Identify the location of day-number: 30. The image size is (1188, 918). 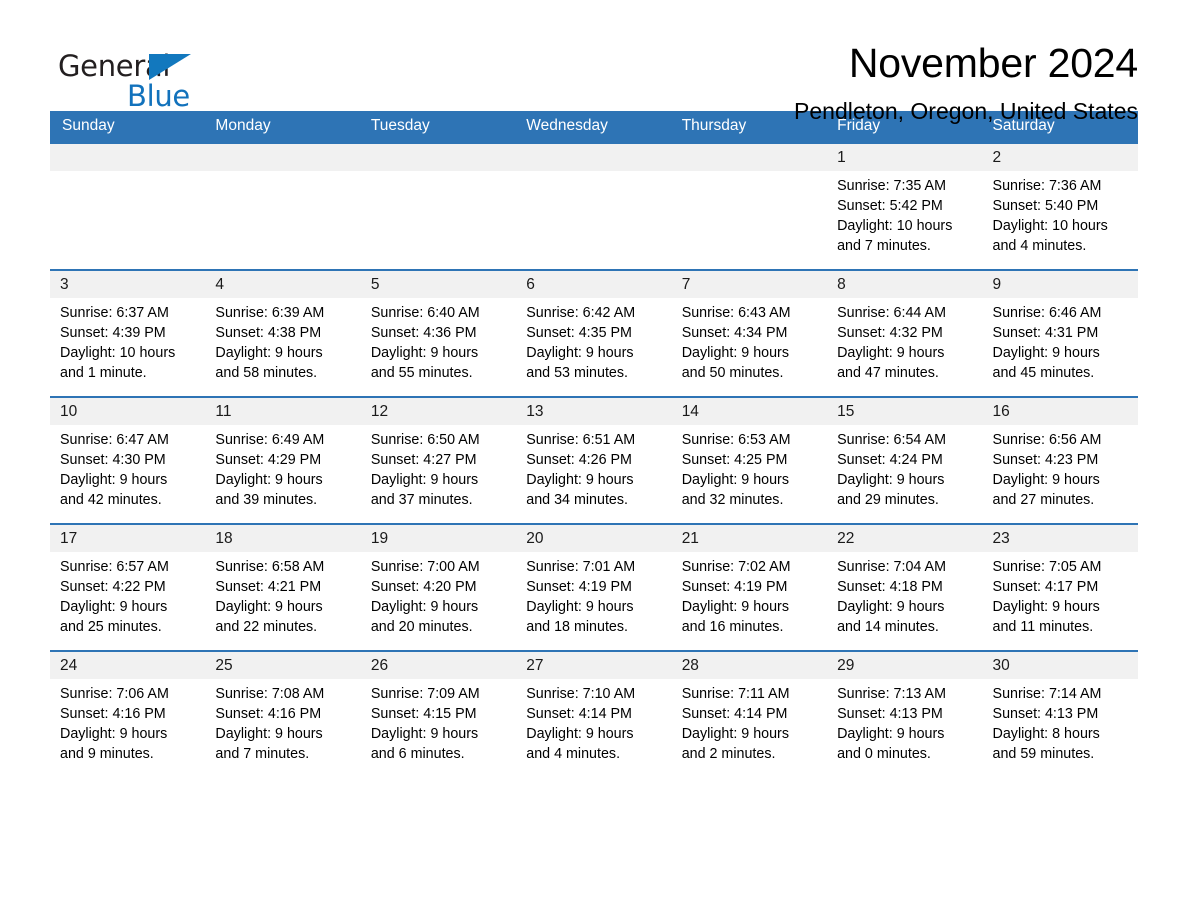
(1060, 665).